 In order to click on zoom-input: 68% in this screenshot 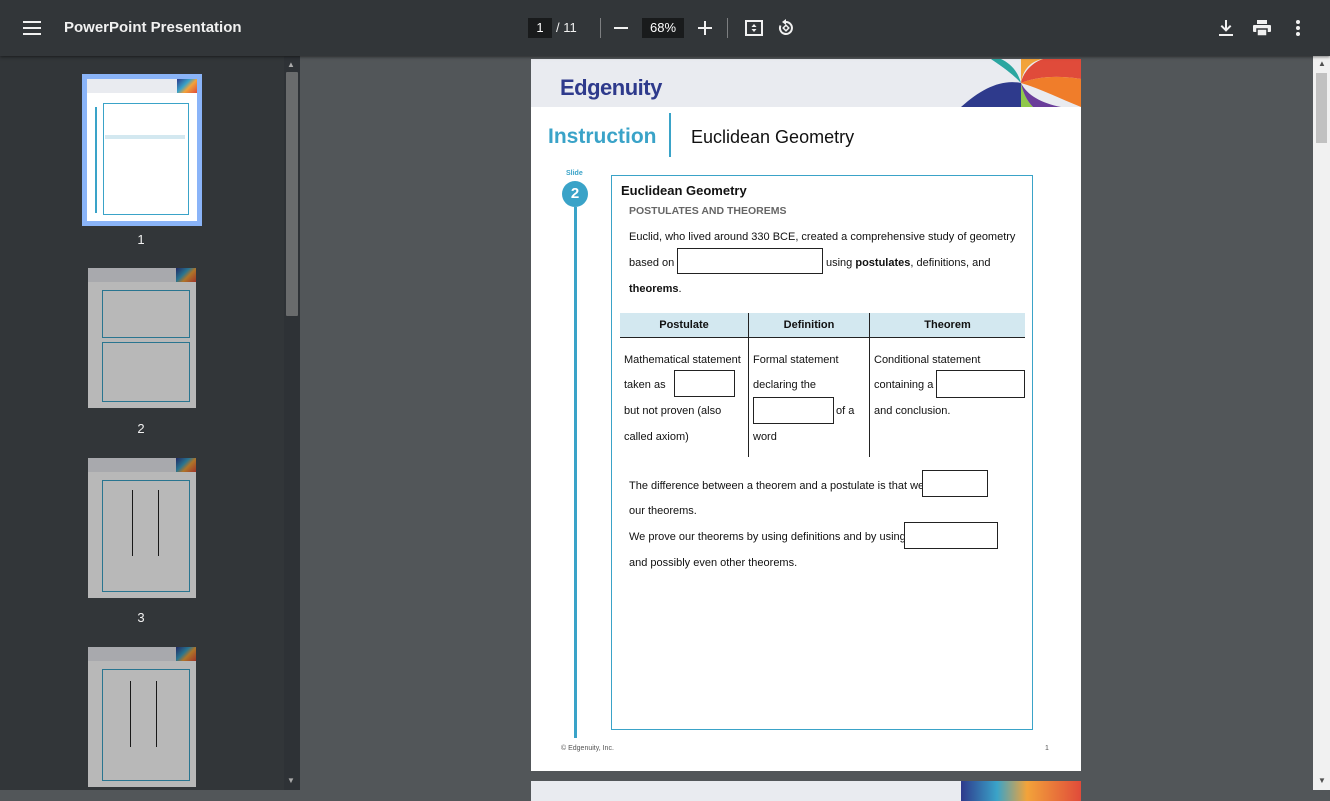, I will do `click(663, 28)`.